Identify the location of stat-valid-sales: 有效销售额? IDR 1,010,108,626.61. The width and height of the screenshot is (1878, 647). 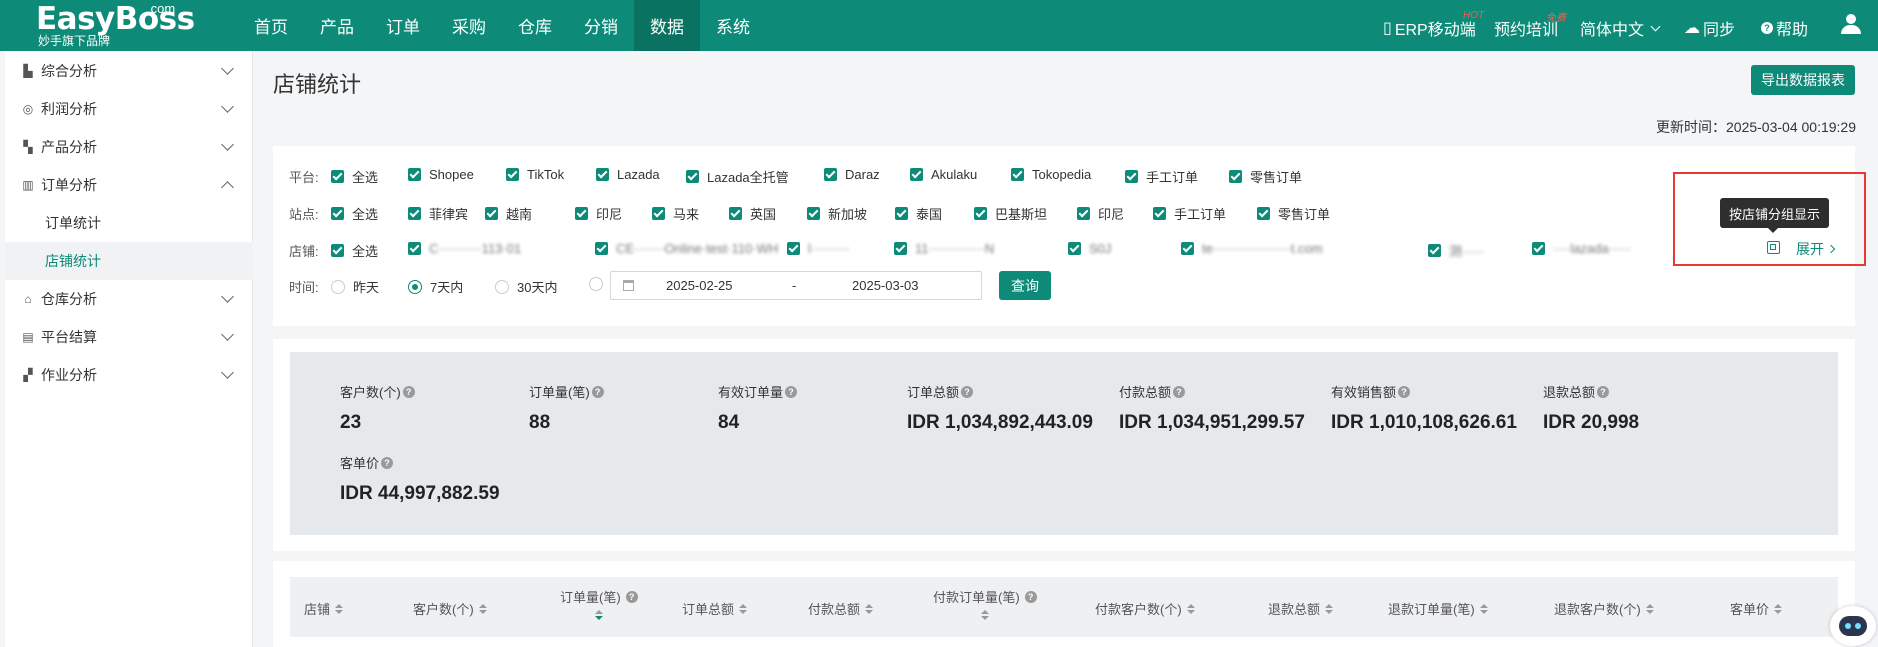
(1424, 408).